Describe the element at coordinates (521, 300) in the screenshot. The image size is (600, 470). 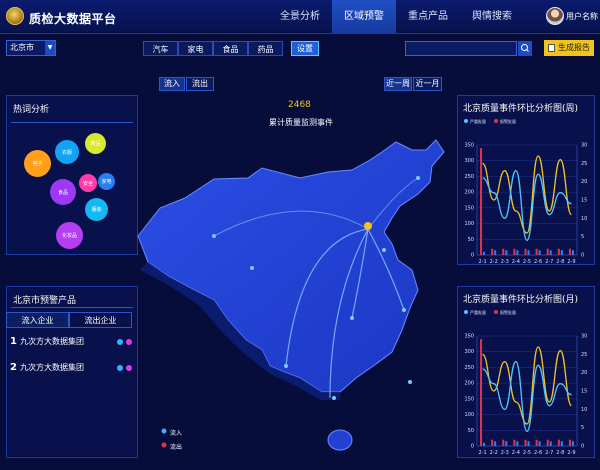
I see `monthly-chart-title: 北京质量事件环比分析图(月)` at that location.